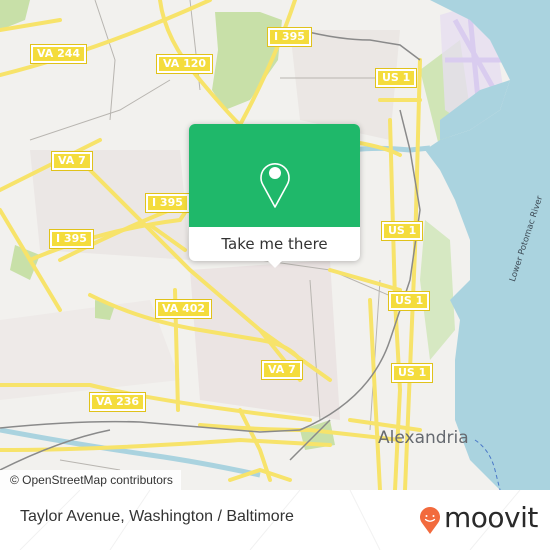 The height and width of the screenshot is (550, 550). I want to click on road-shield-va-244: VA 244, so click(58, 54).